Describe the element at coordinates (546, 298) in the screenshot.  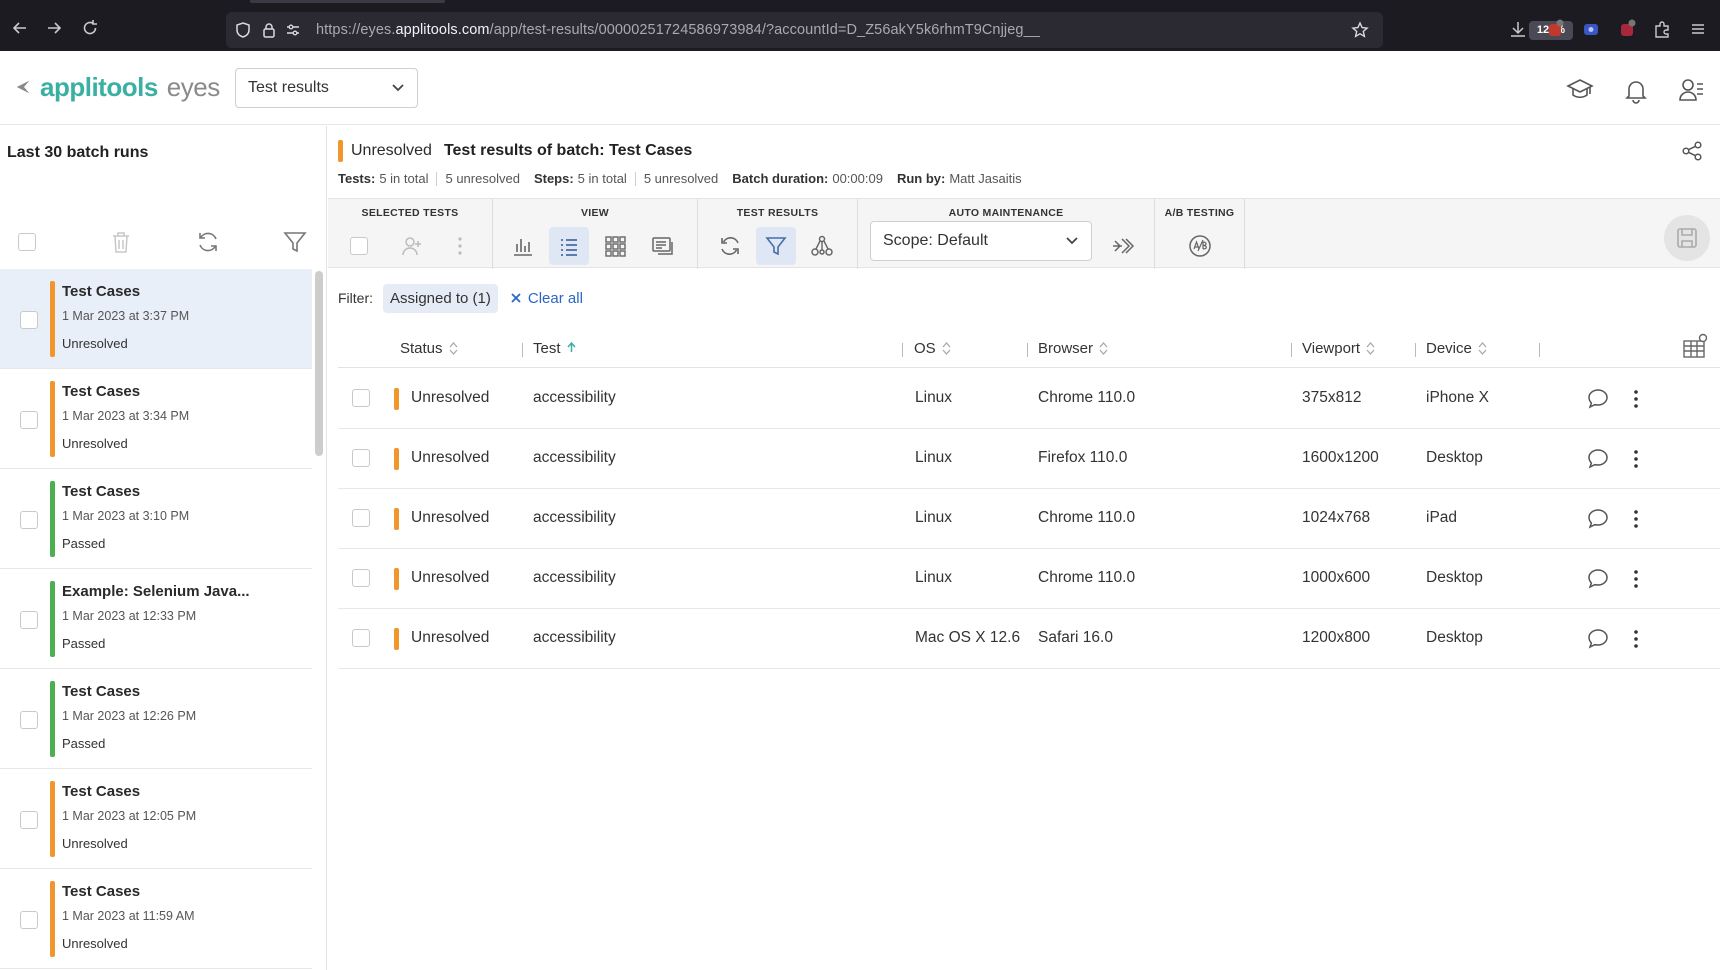
I see `clear-all-filters-link: Clear all` at that location.